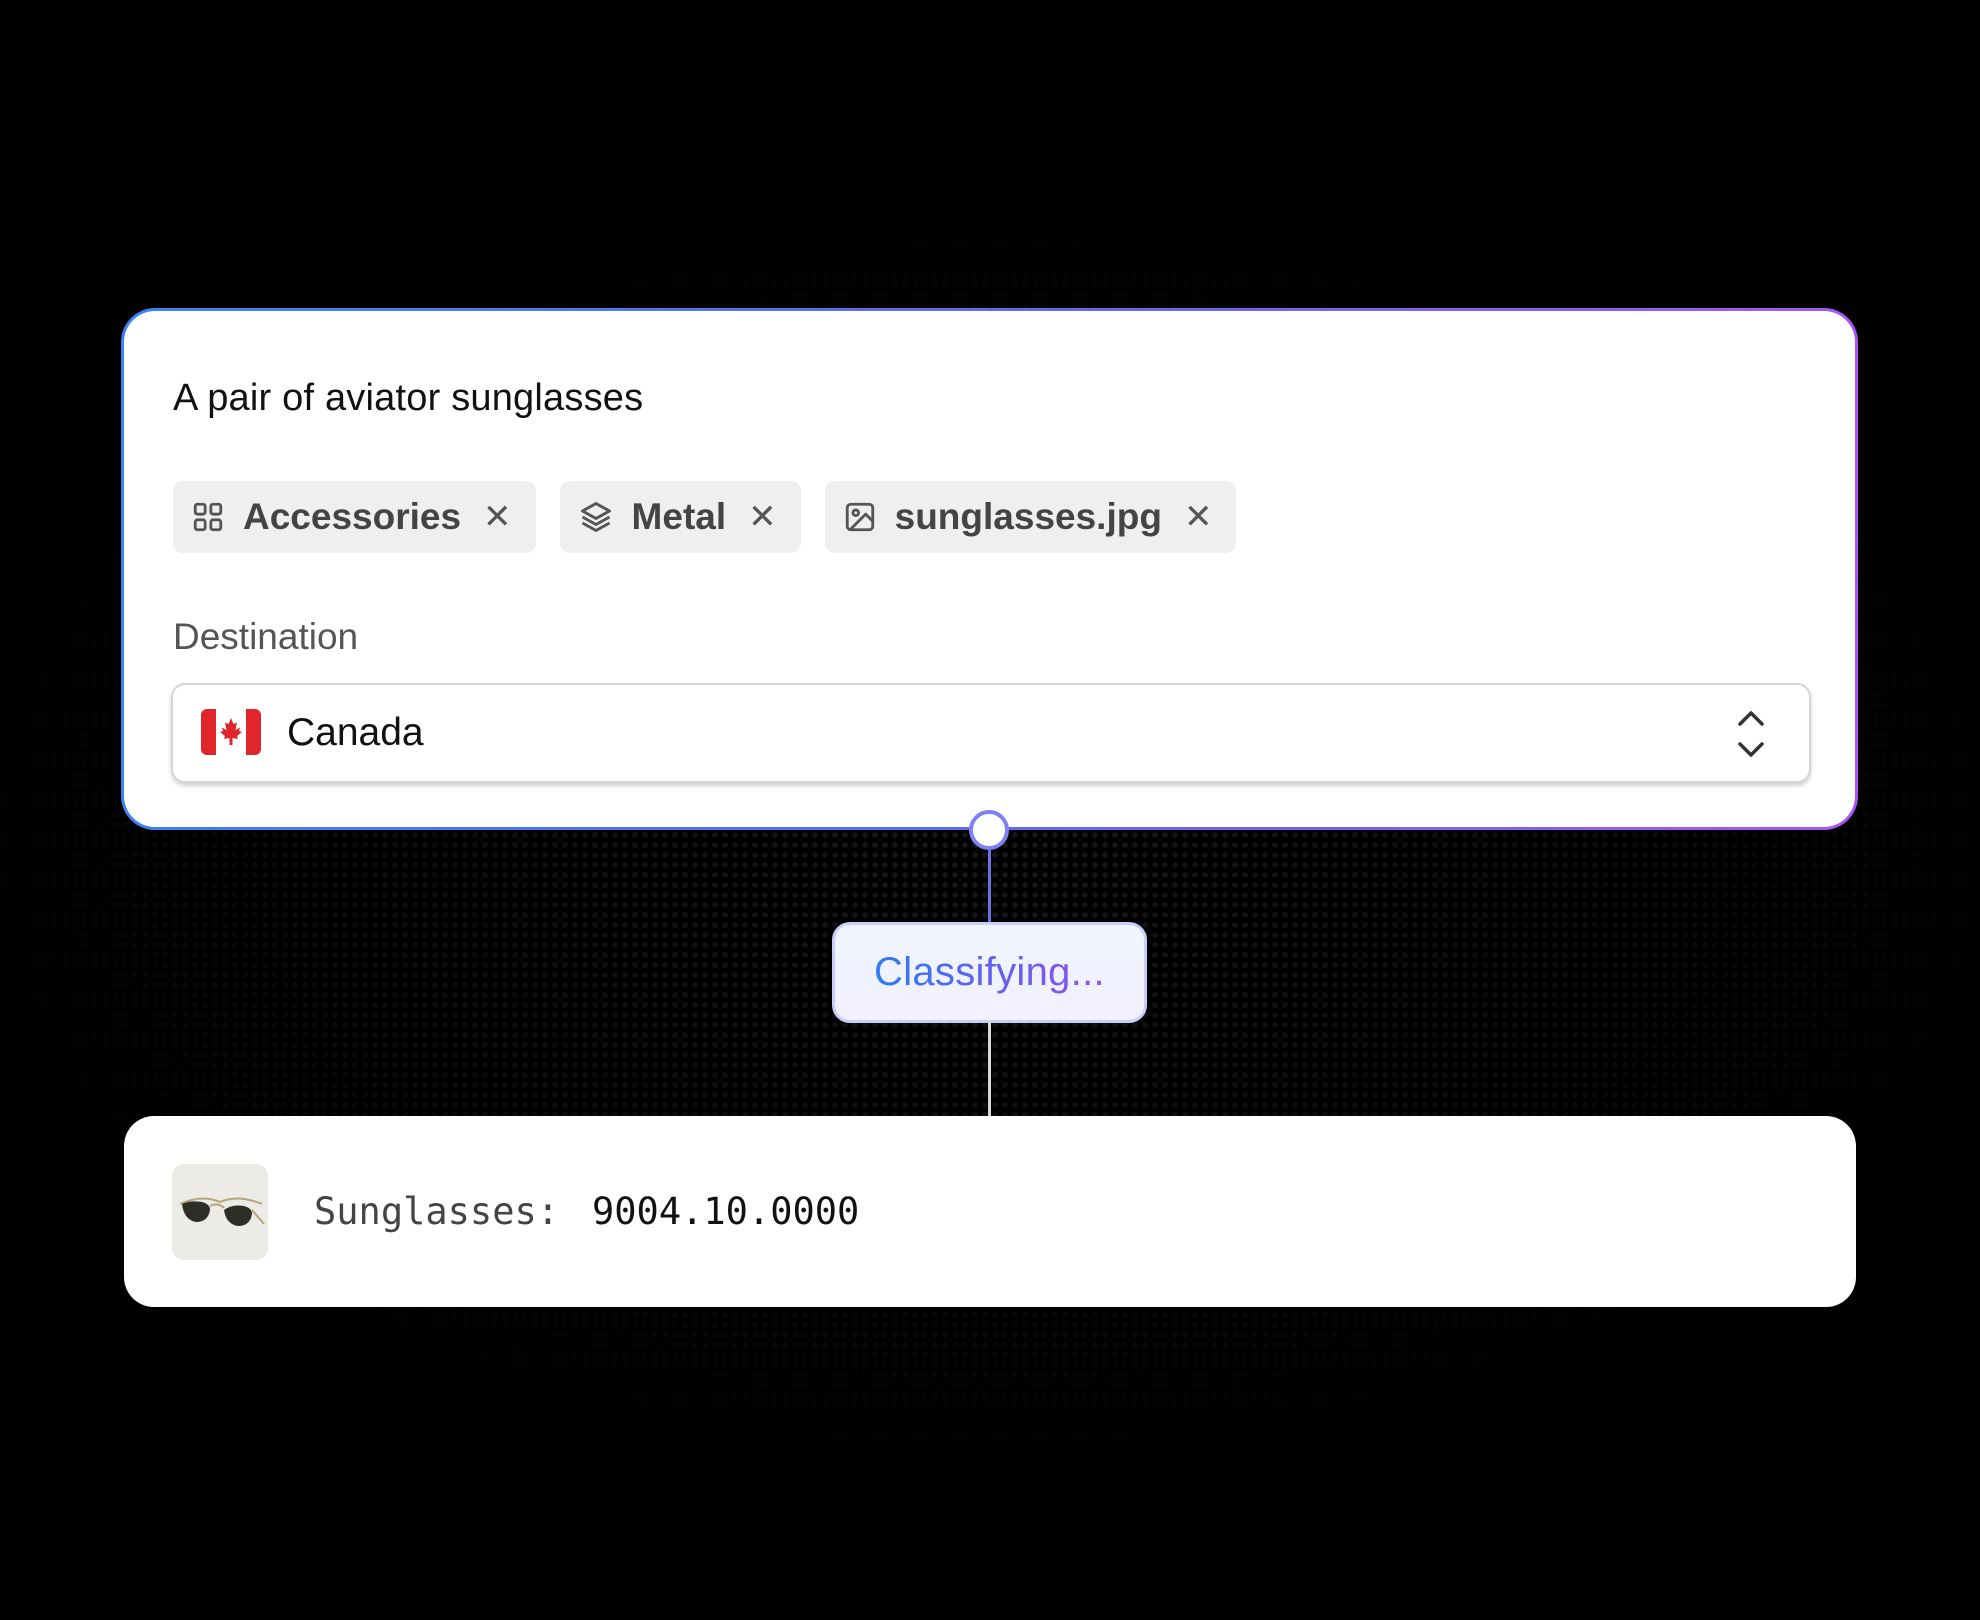 The height and width of the screenshot is (1620, 1980). I want to click on chevron-up-down-icon, so click(1751, 736).